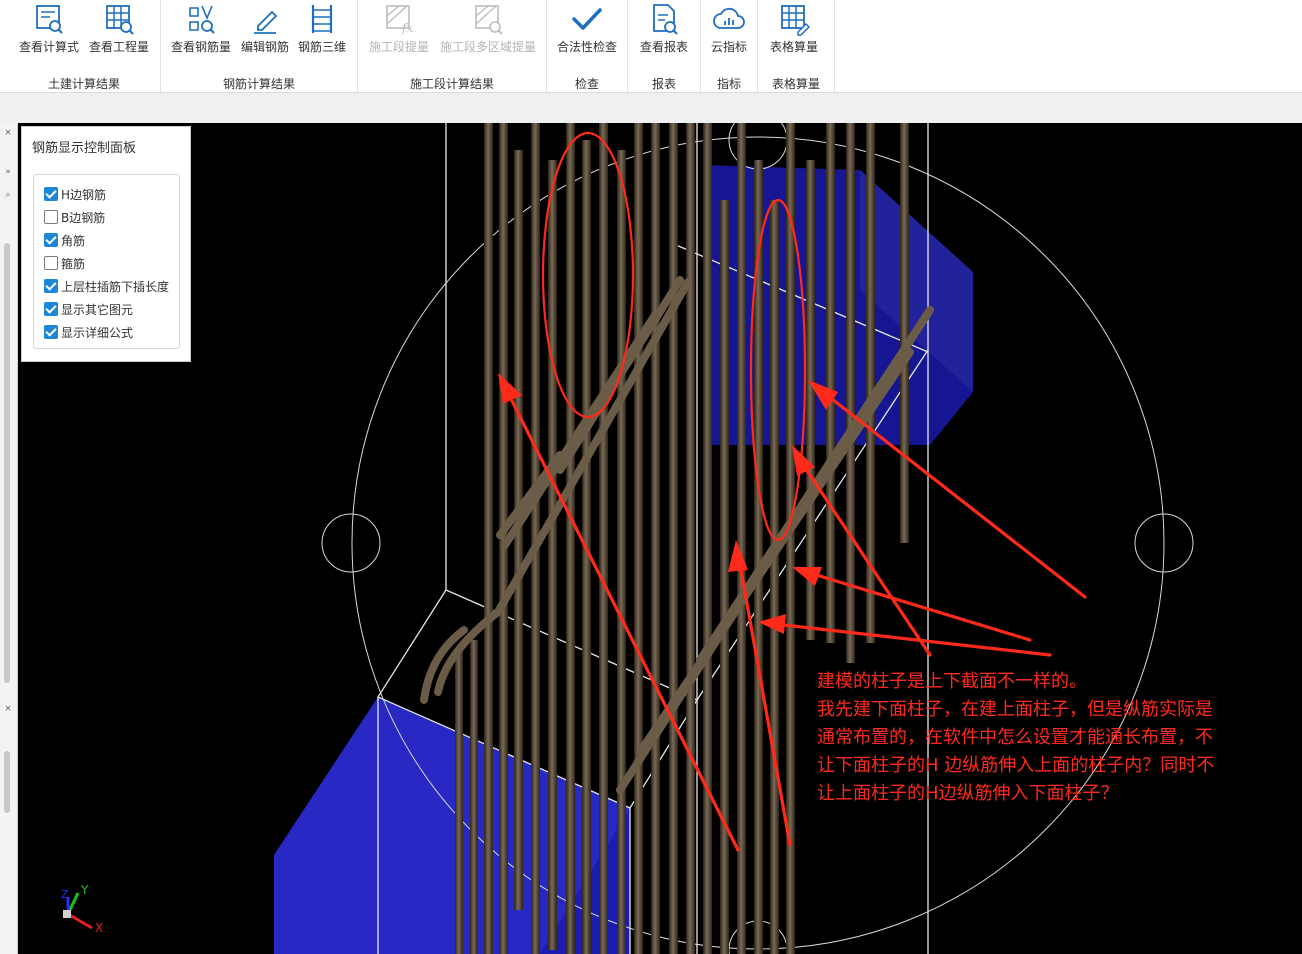  I want to click on left-dock-collapsed: × » ⌕ ×, so click(9, 538).